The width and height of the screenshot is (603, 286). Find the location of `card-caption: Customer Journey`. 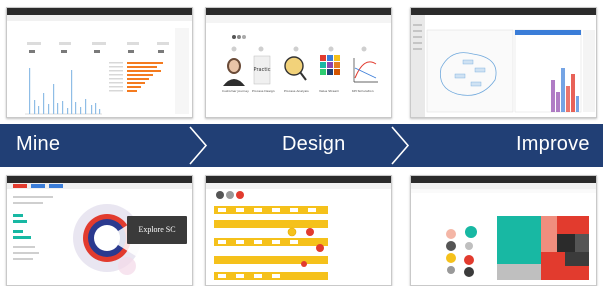

card-caption: Customer Journey is located at coordinates (235, 91).